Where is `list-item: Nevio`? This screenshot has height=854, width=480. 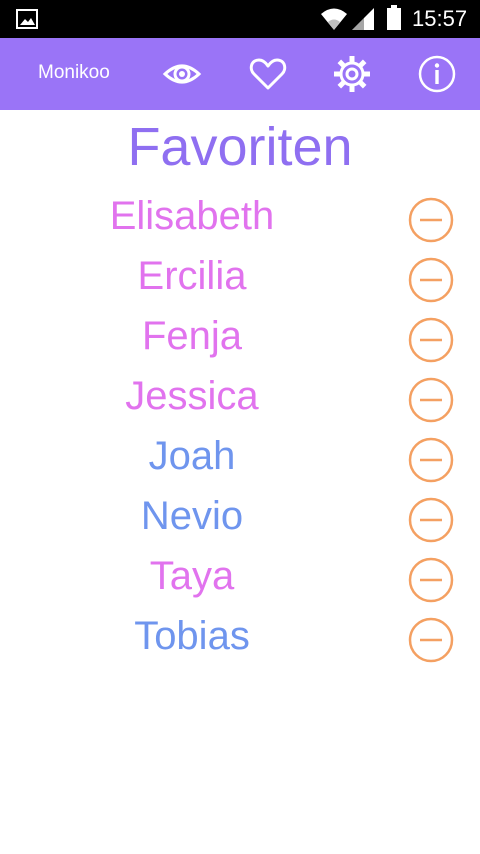
list-item: Nevio is located at coordinates (240, 518).